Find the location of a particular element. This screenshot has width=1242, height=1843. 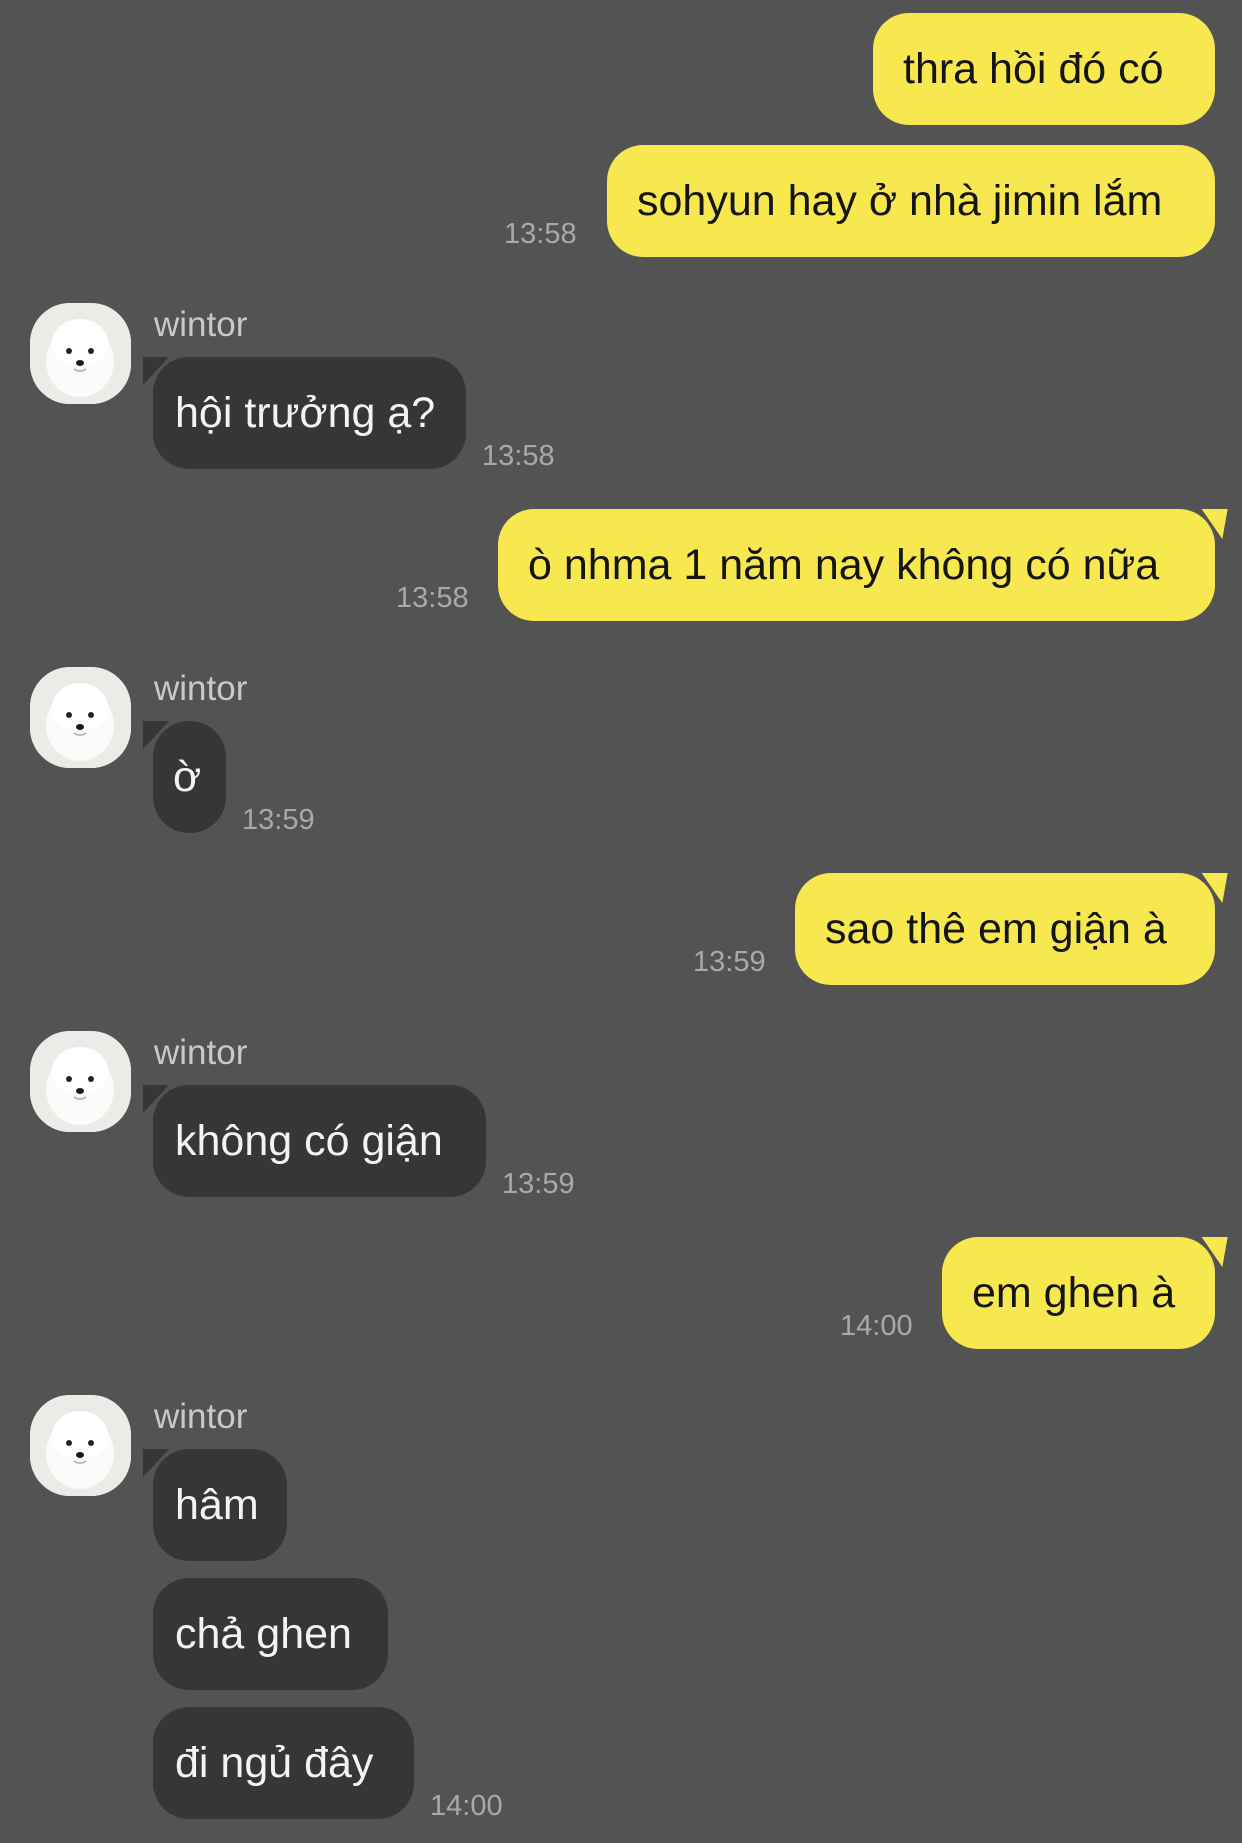

message-text: sohyun hay ở nhà jimin lắm is located at coordinates (900, 201).